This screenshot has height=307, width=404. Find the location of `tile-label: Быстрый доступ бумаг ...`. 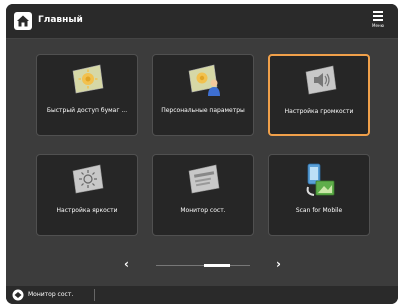

tile-label: Быстрый доступ бумаг ... is located at coordinates (87, 110).